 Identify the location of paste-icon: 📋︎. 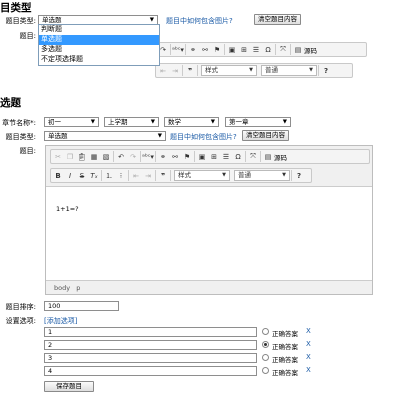
(82, 157).